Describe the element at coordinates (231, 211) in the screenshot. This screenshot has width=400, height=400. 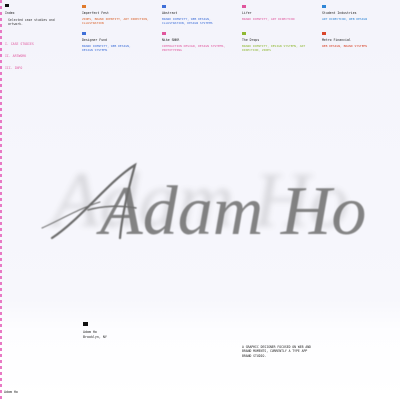
I see `signature-text: Adam Ho` at that location.